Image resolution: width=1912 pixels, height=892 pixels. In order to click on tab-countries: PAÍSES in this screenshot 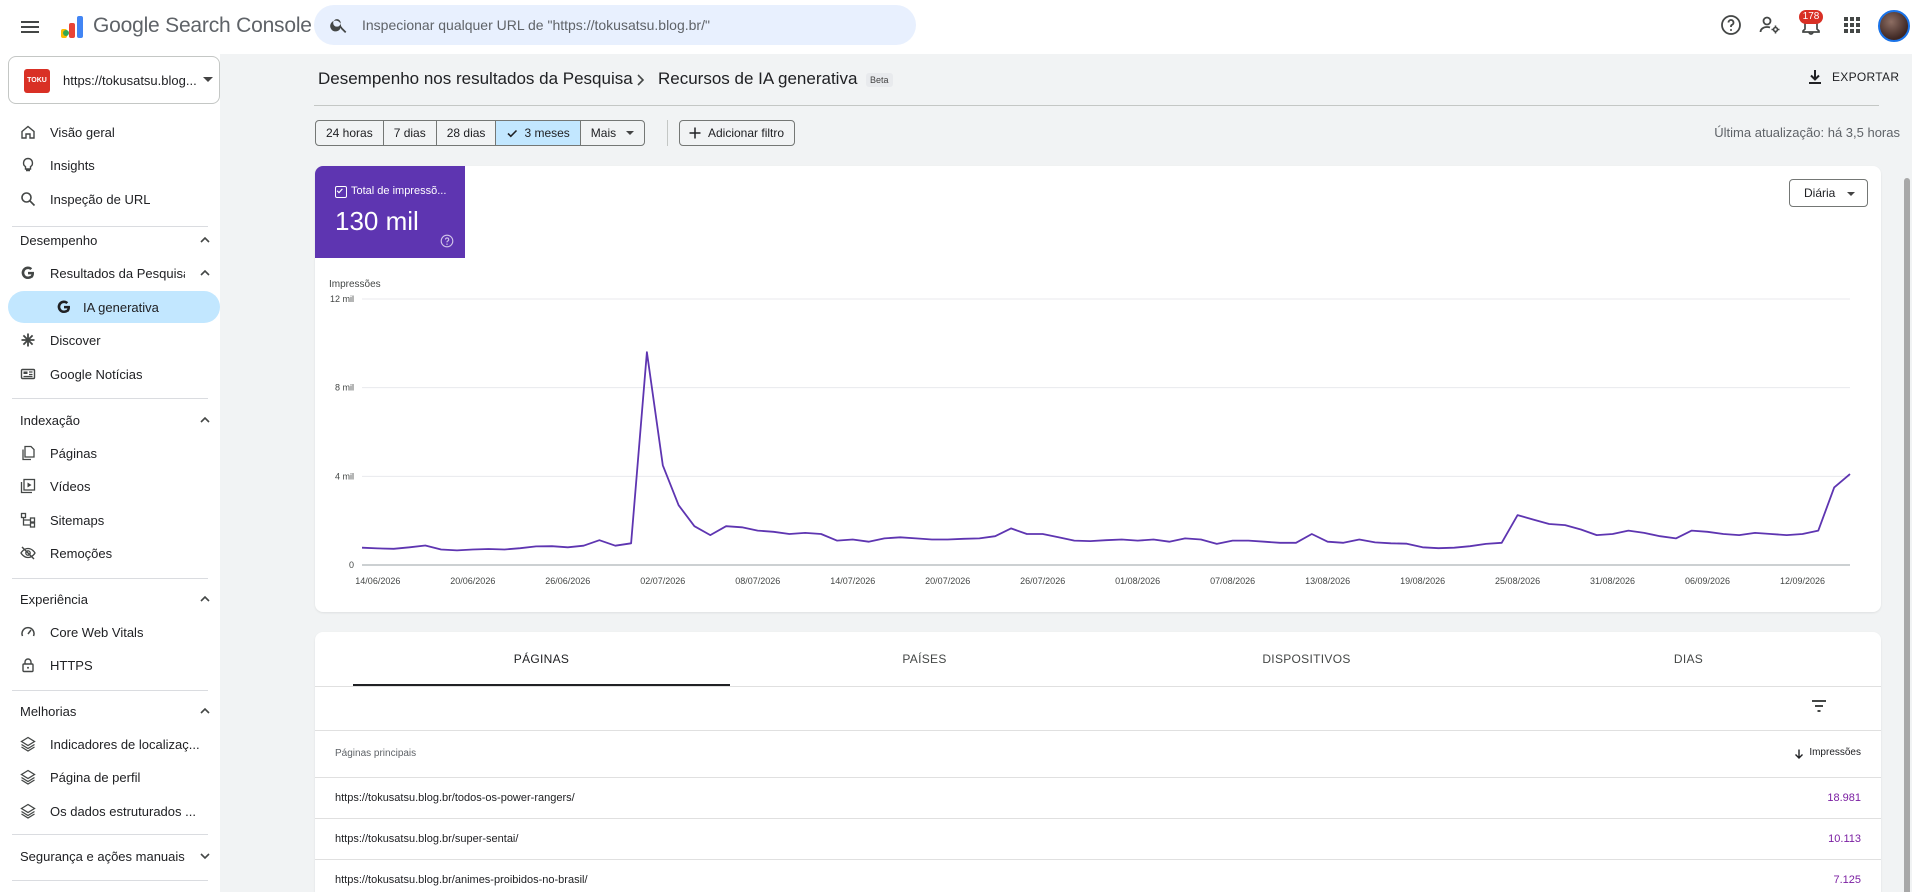, I will do `click(924, 659)`.